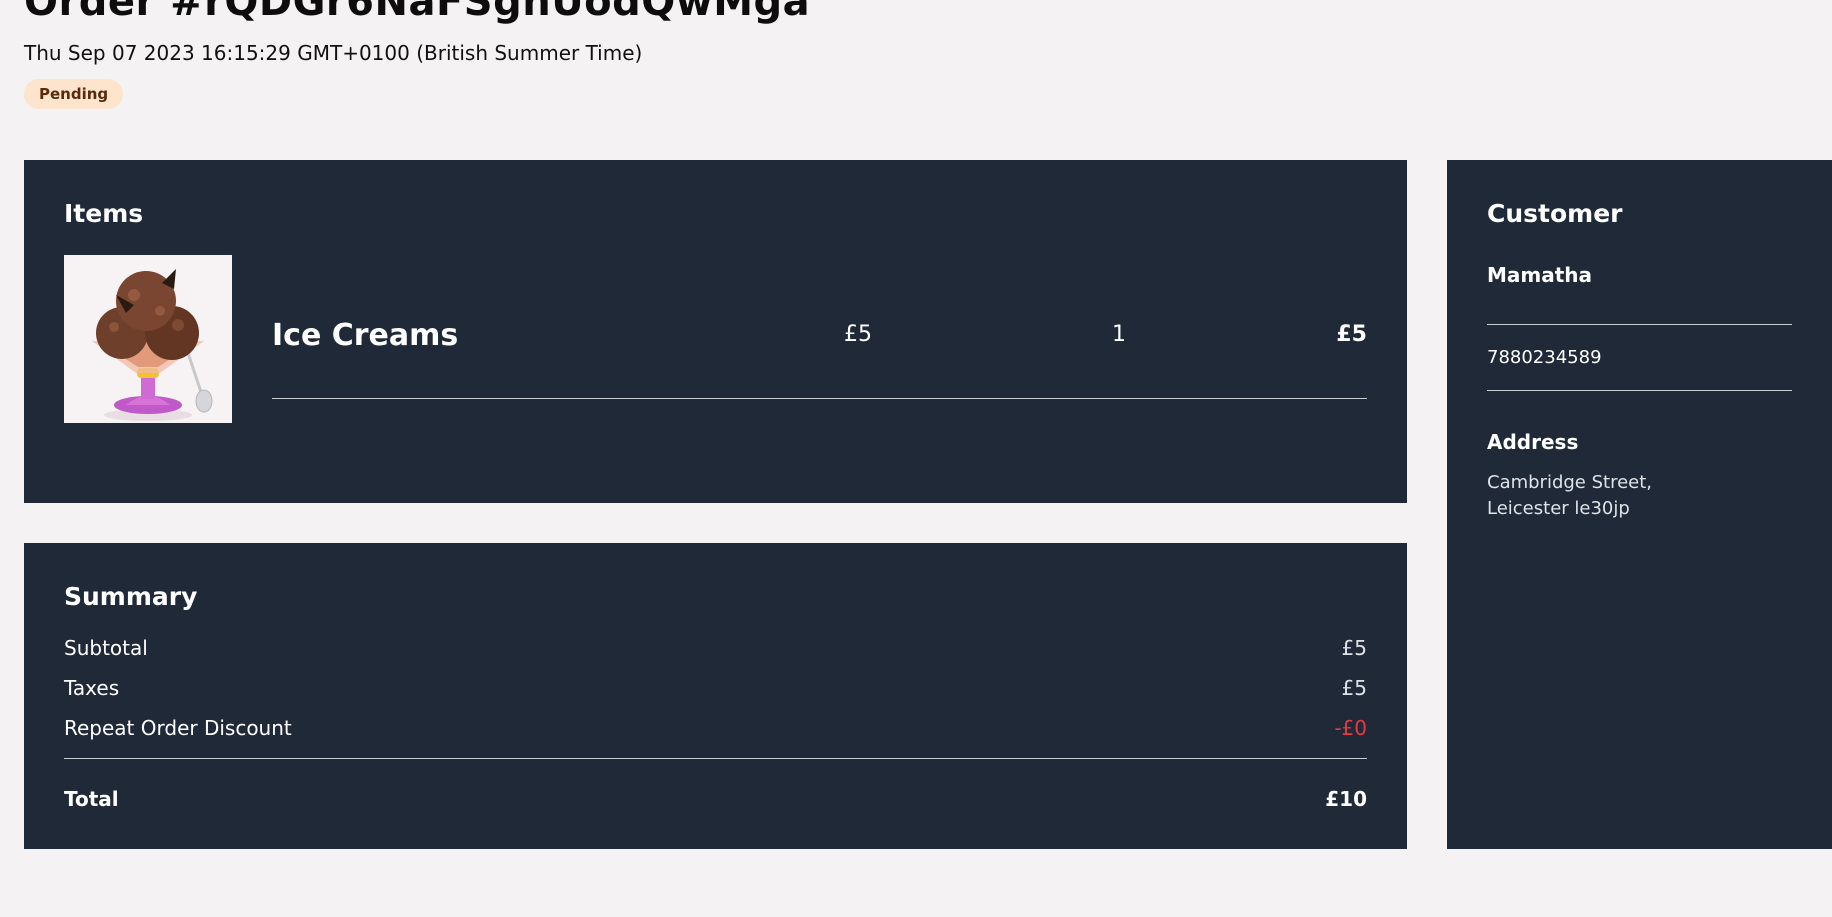 This screenshot has height=917, width=1832. Describe the element at coordinates (715, 688) in the screenshot. I see `summary-row-taxes: Taxes £5` at that location.